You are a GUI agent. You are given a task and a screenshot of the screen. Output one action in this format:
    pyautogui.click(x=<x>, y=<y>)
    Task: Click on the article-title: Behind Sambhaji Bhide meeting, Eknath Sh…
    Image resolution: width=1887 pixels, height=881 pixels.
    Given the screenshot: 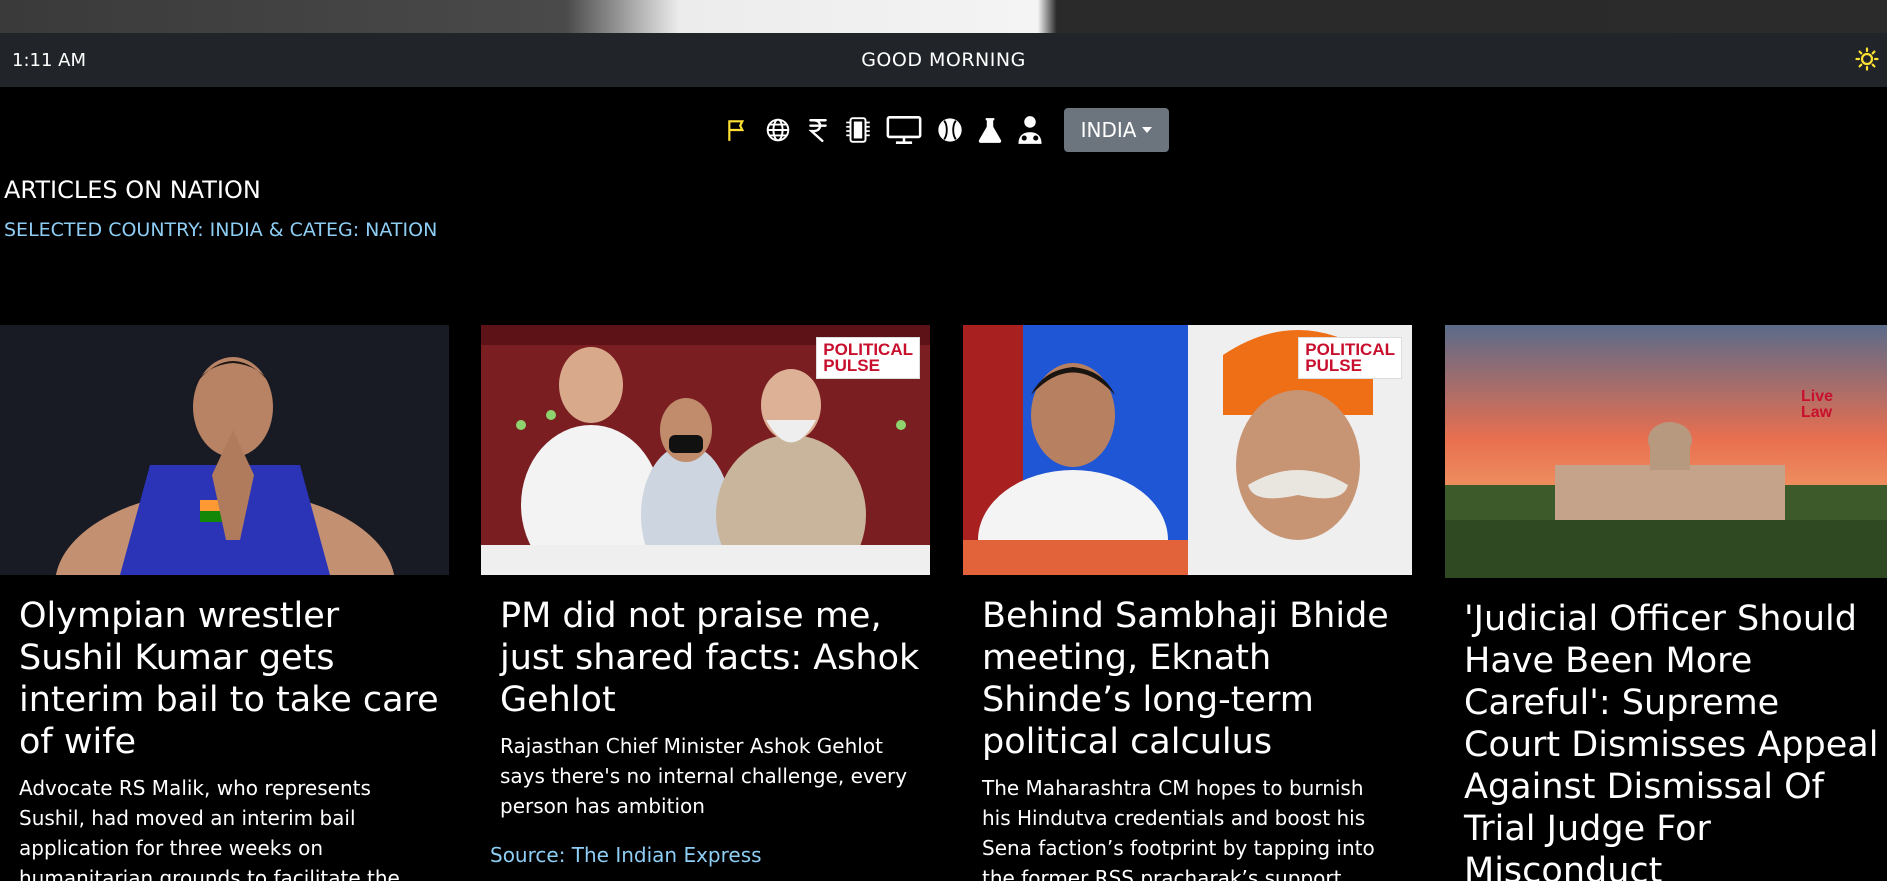 What is the action you would take?
    pyautogui.click(x=1192, y=679)
    